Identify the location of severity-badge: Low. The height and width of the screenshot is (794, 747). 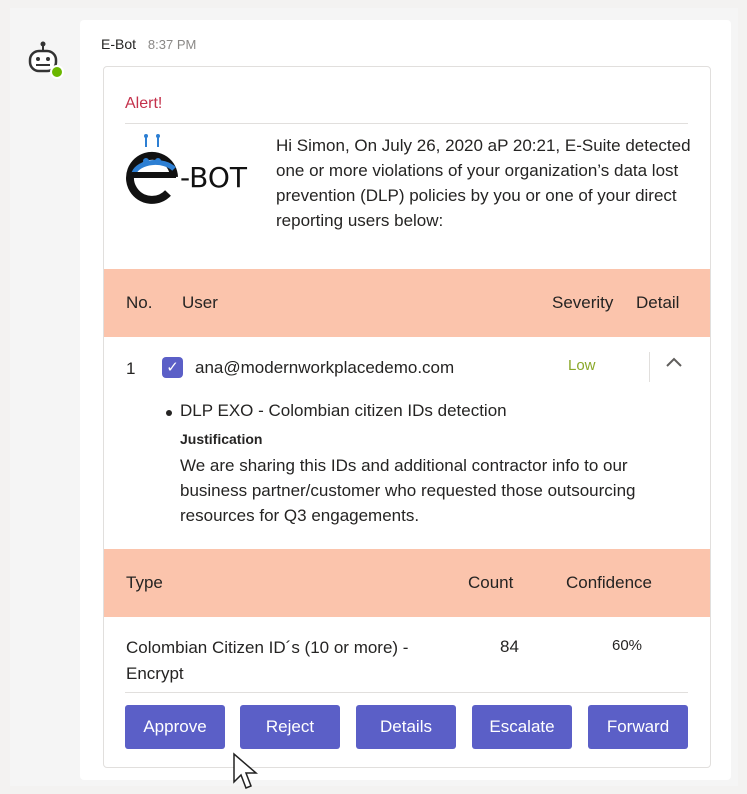
(582, 365).